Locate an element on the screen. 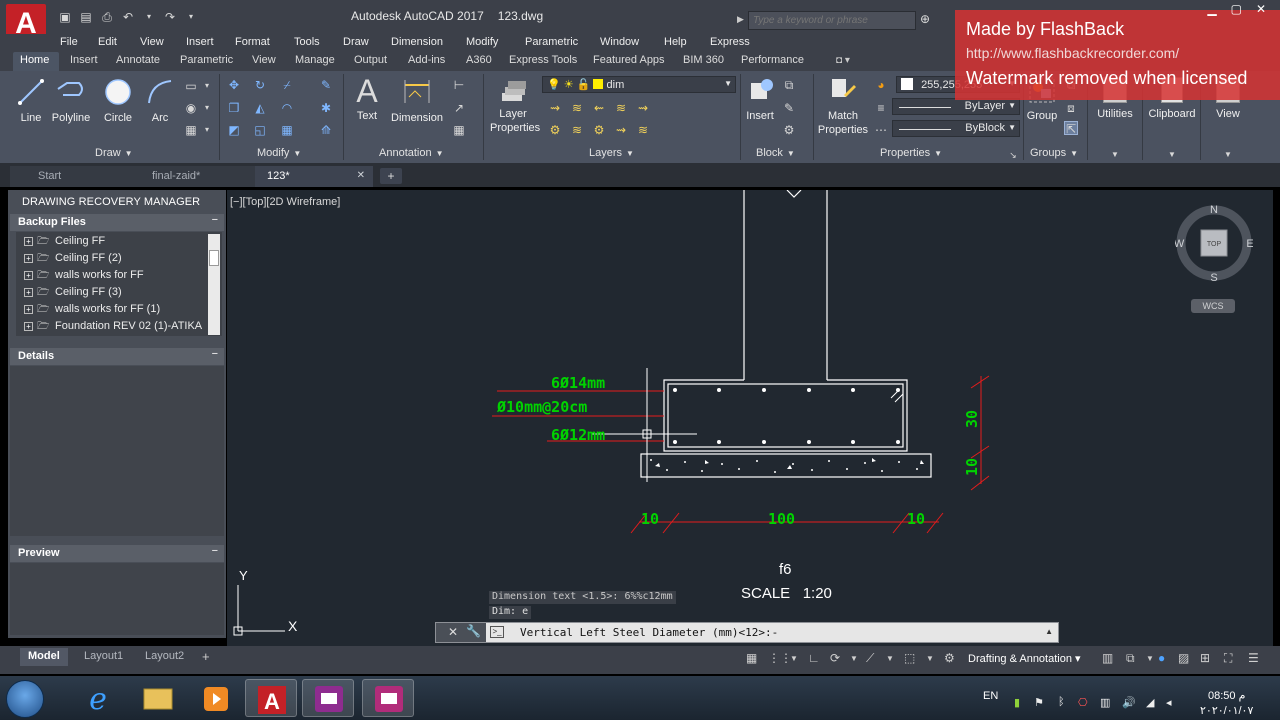 The width and height of the screenshot is (1280, 720). current-layer-dropdown: 💡 ☀ 🔓 dim ▼ is located at coordinates (639, 84).